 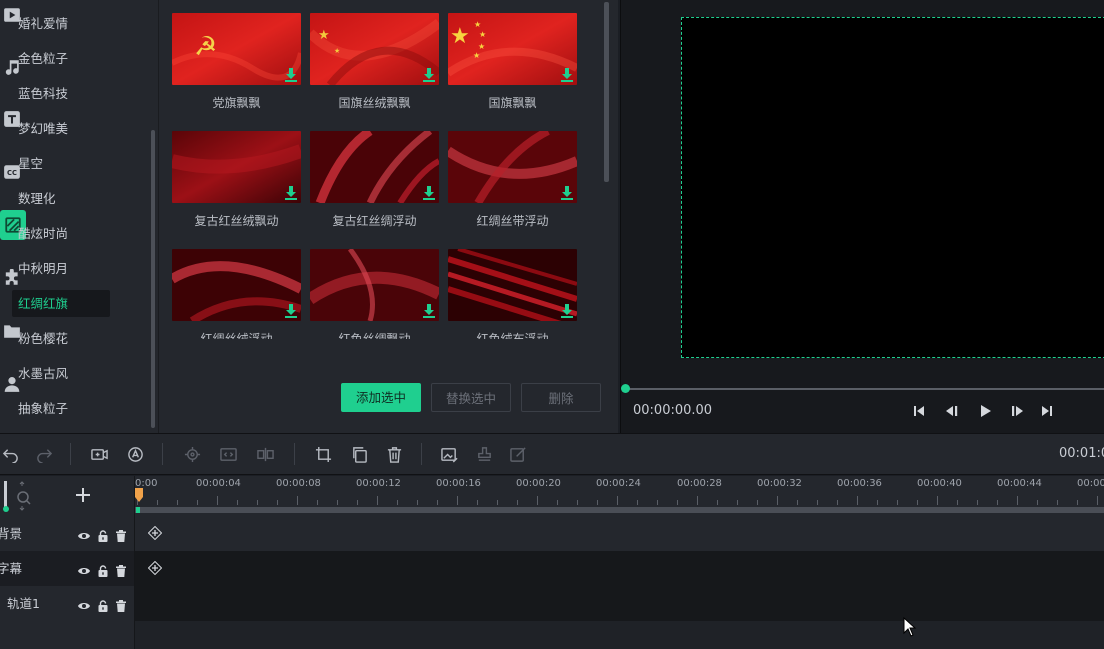 What do you see at coordinates (374, 49) in the screenshot?
I see `thumb-flag-velvet: ★ ★` at bounding box center [374, 49].